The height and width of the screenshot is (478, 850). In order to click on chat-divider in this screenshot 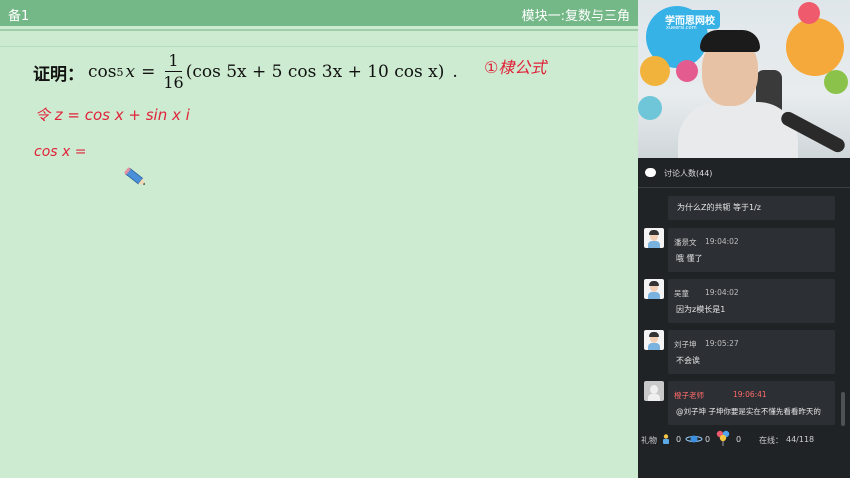, I will do `click(744, 187)`.